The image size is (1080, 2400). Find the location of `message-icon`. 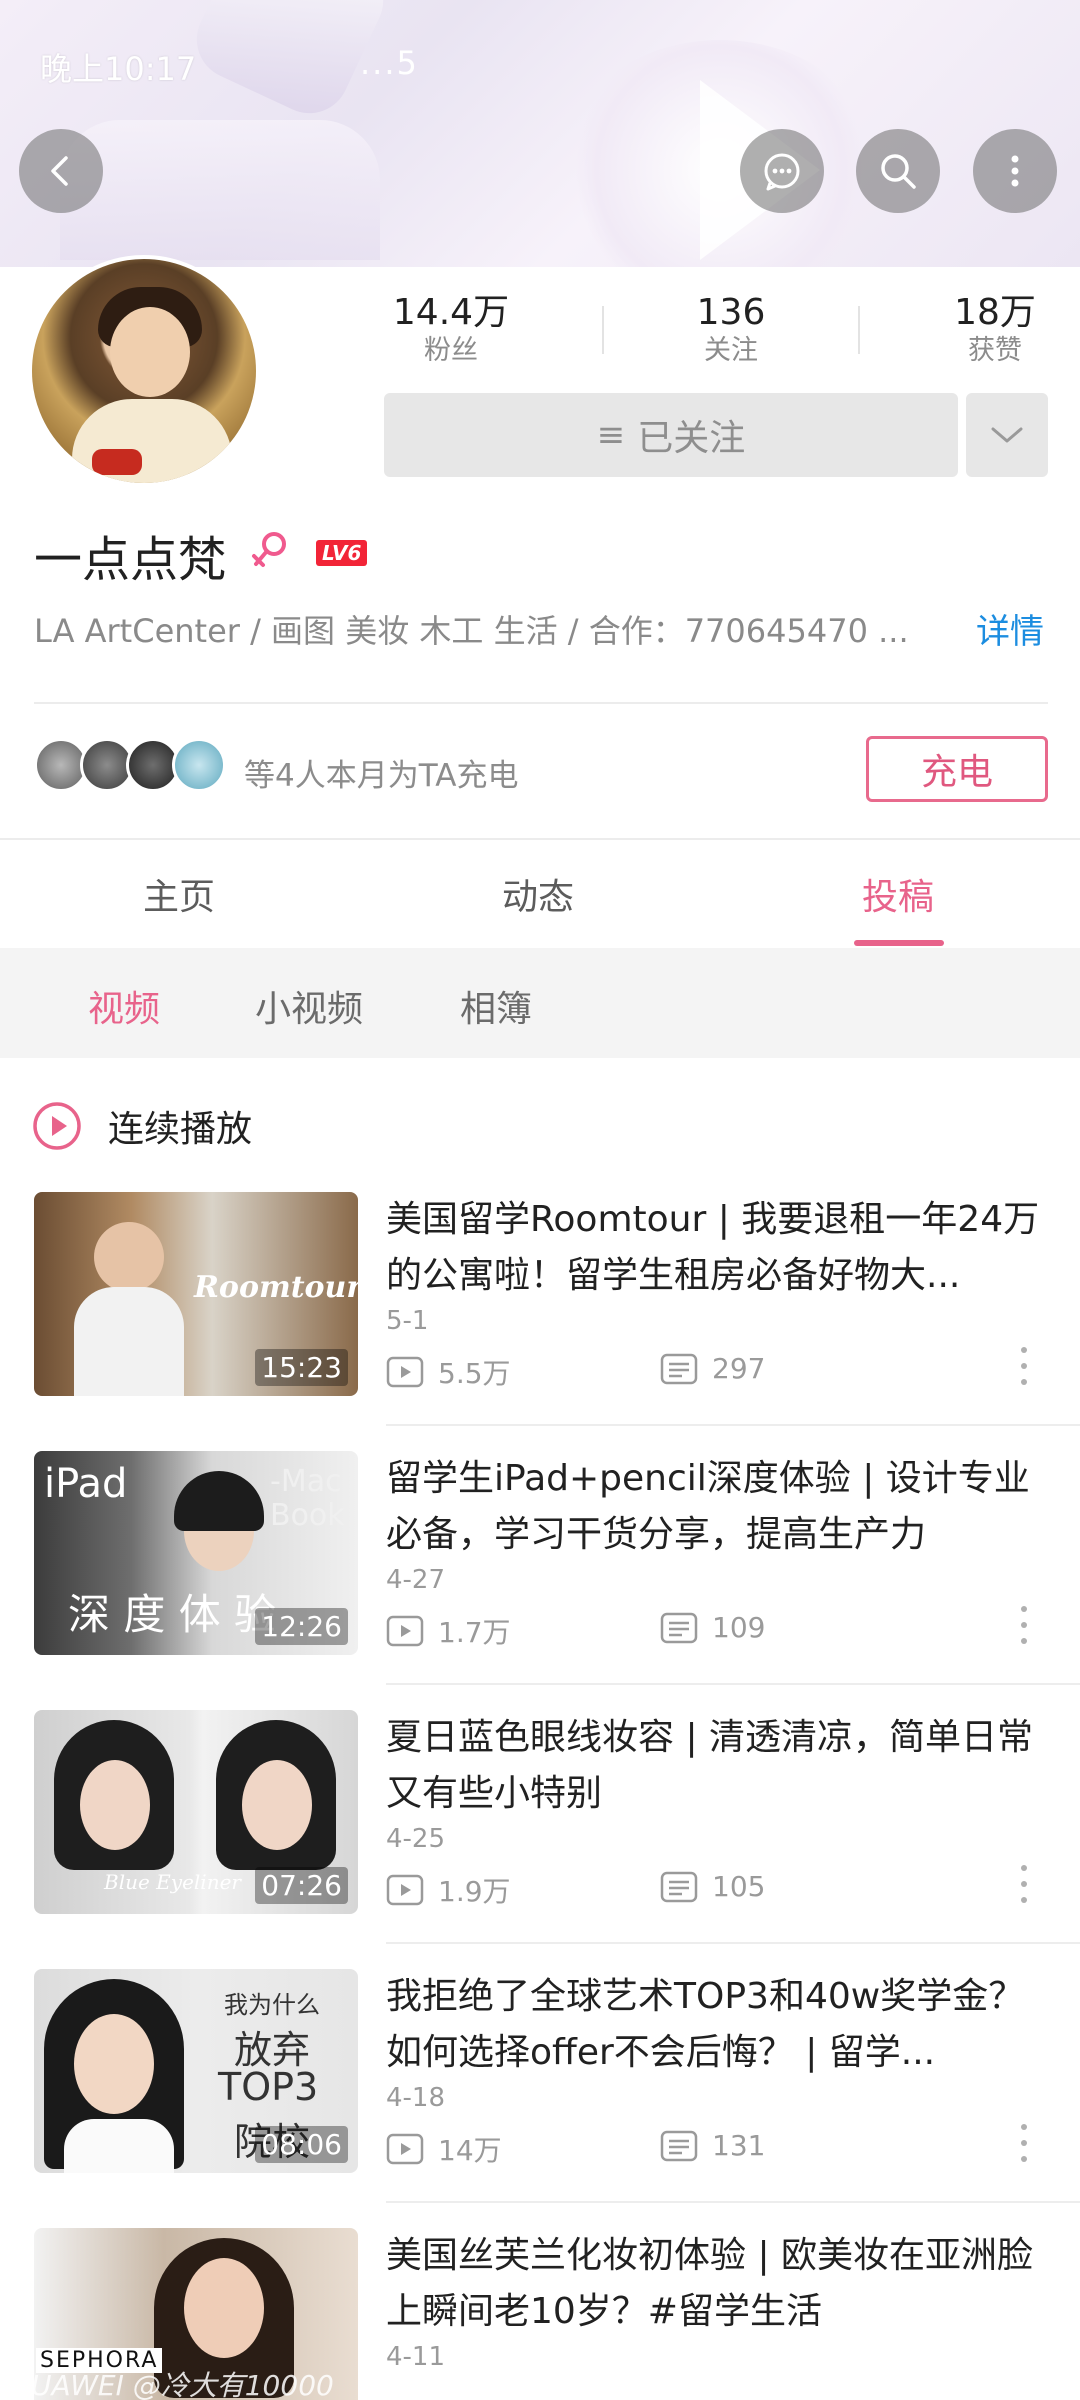

message-icon is located at coordinates (782, 172).